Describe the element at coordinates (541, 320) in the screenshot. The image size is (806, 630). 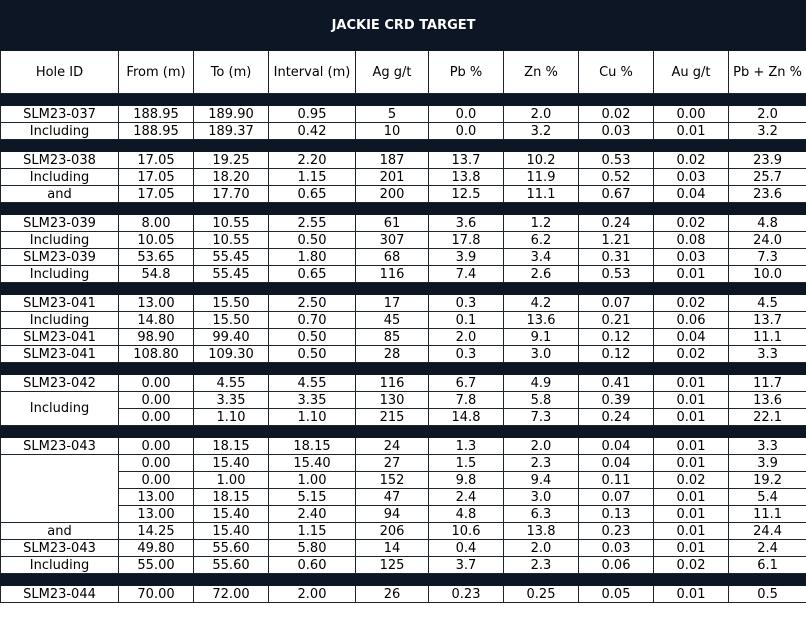
I see `cell-zn: 13.6` at that location.